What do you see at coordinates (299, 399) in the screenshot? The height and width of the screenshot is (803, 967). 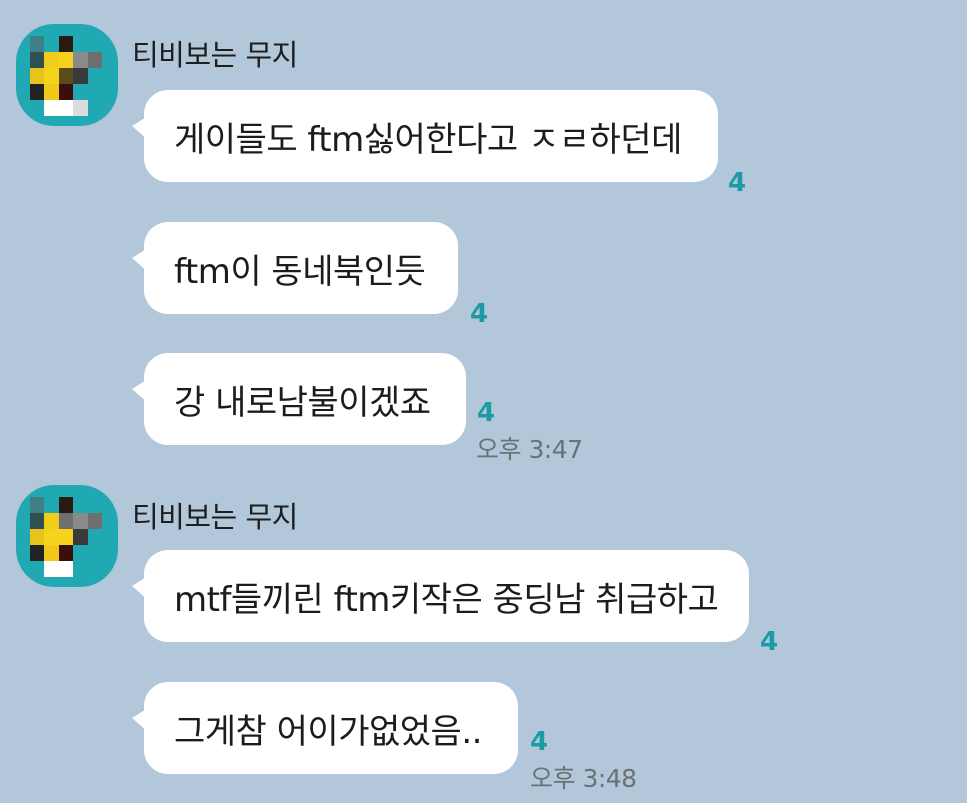 I see `message-bubble: 강 내로남불이겠죠` at bounding box center [299, 399].